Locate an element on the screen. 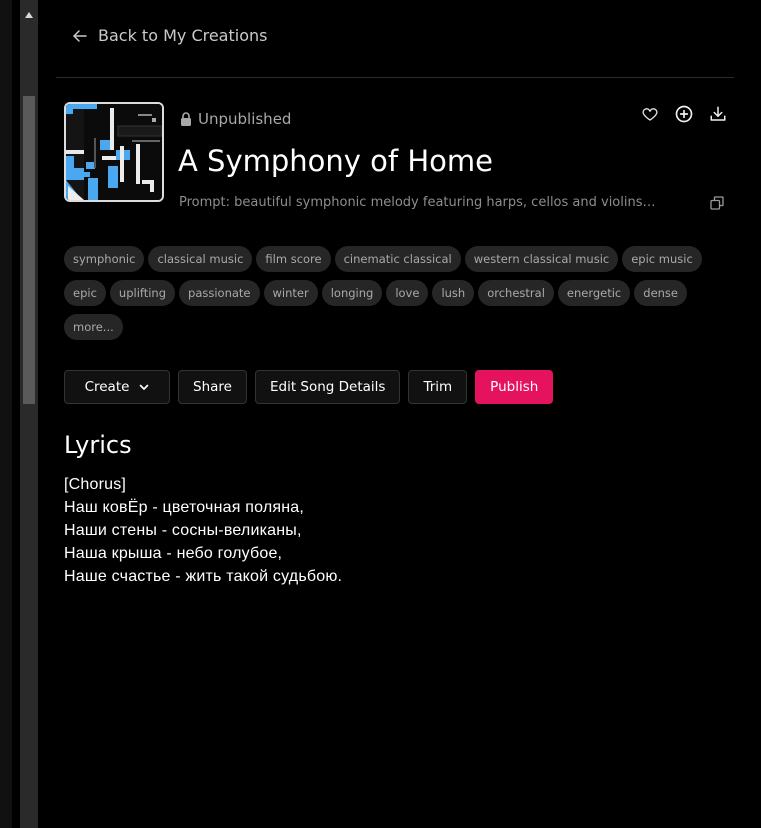 This screenshot has width=761, height=828. left-panel-edge is located at coordinates (6, 414).